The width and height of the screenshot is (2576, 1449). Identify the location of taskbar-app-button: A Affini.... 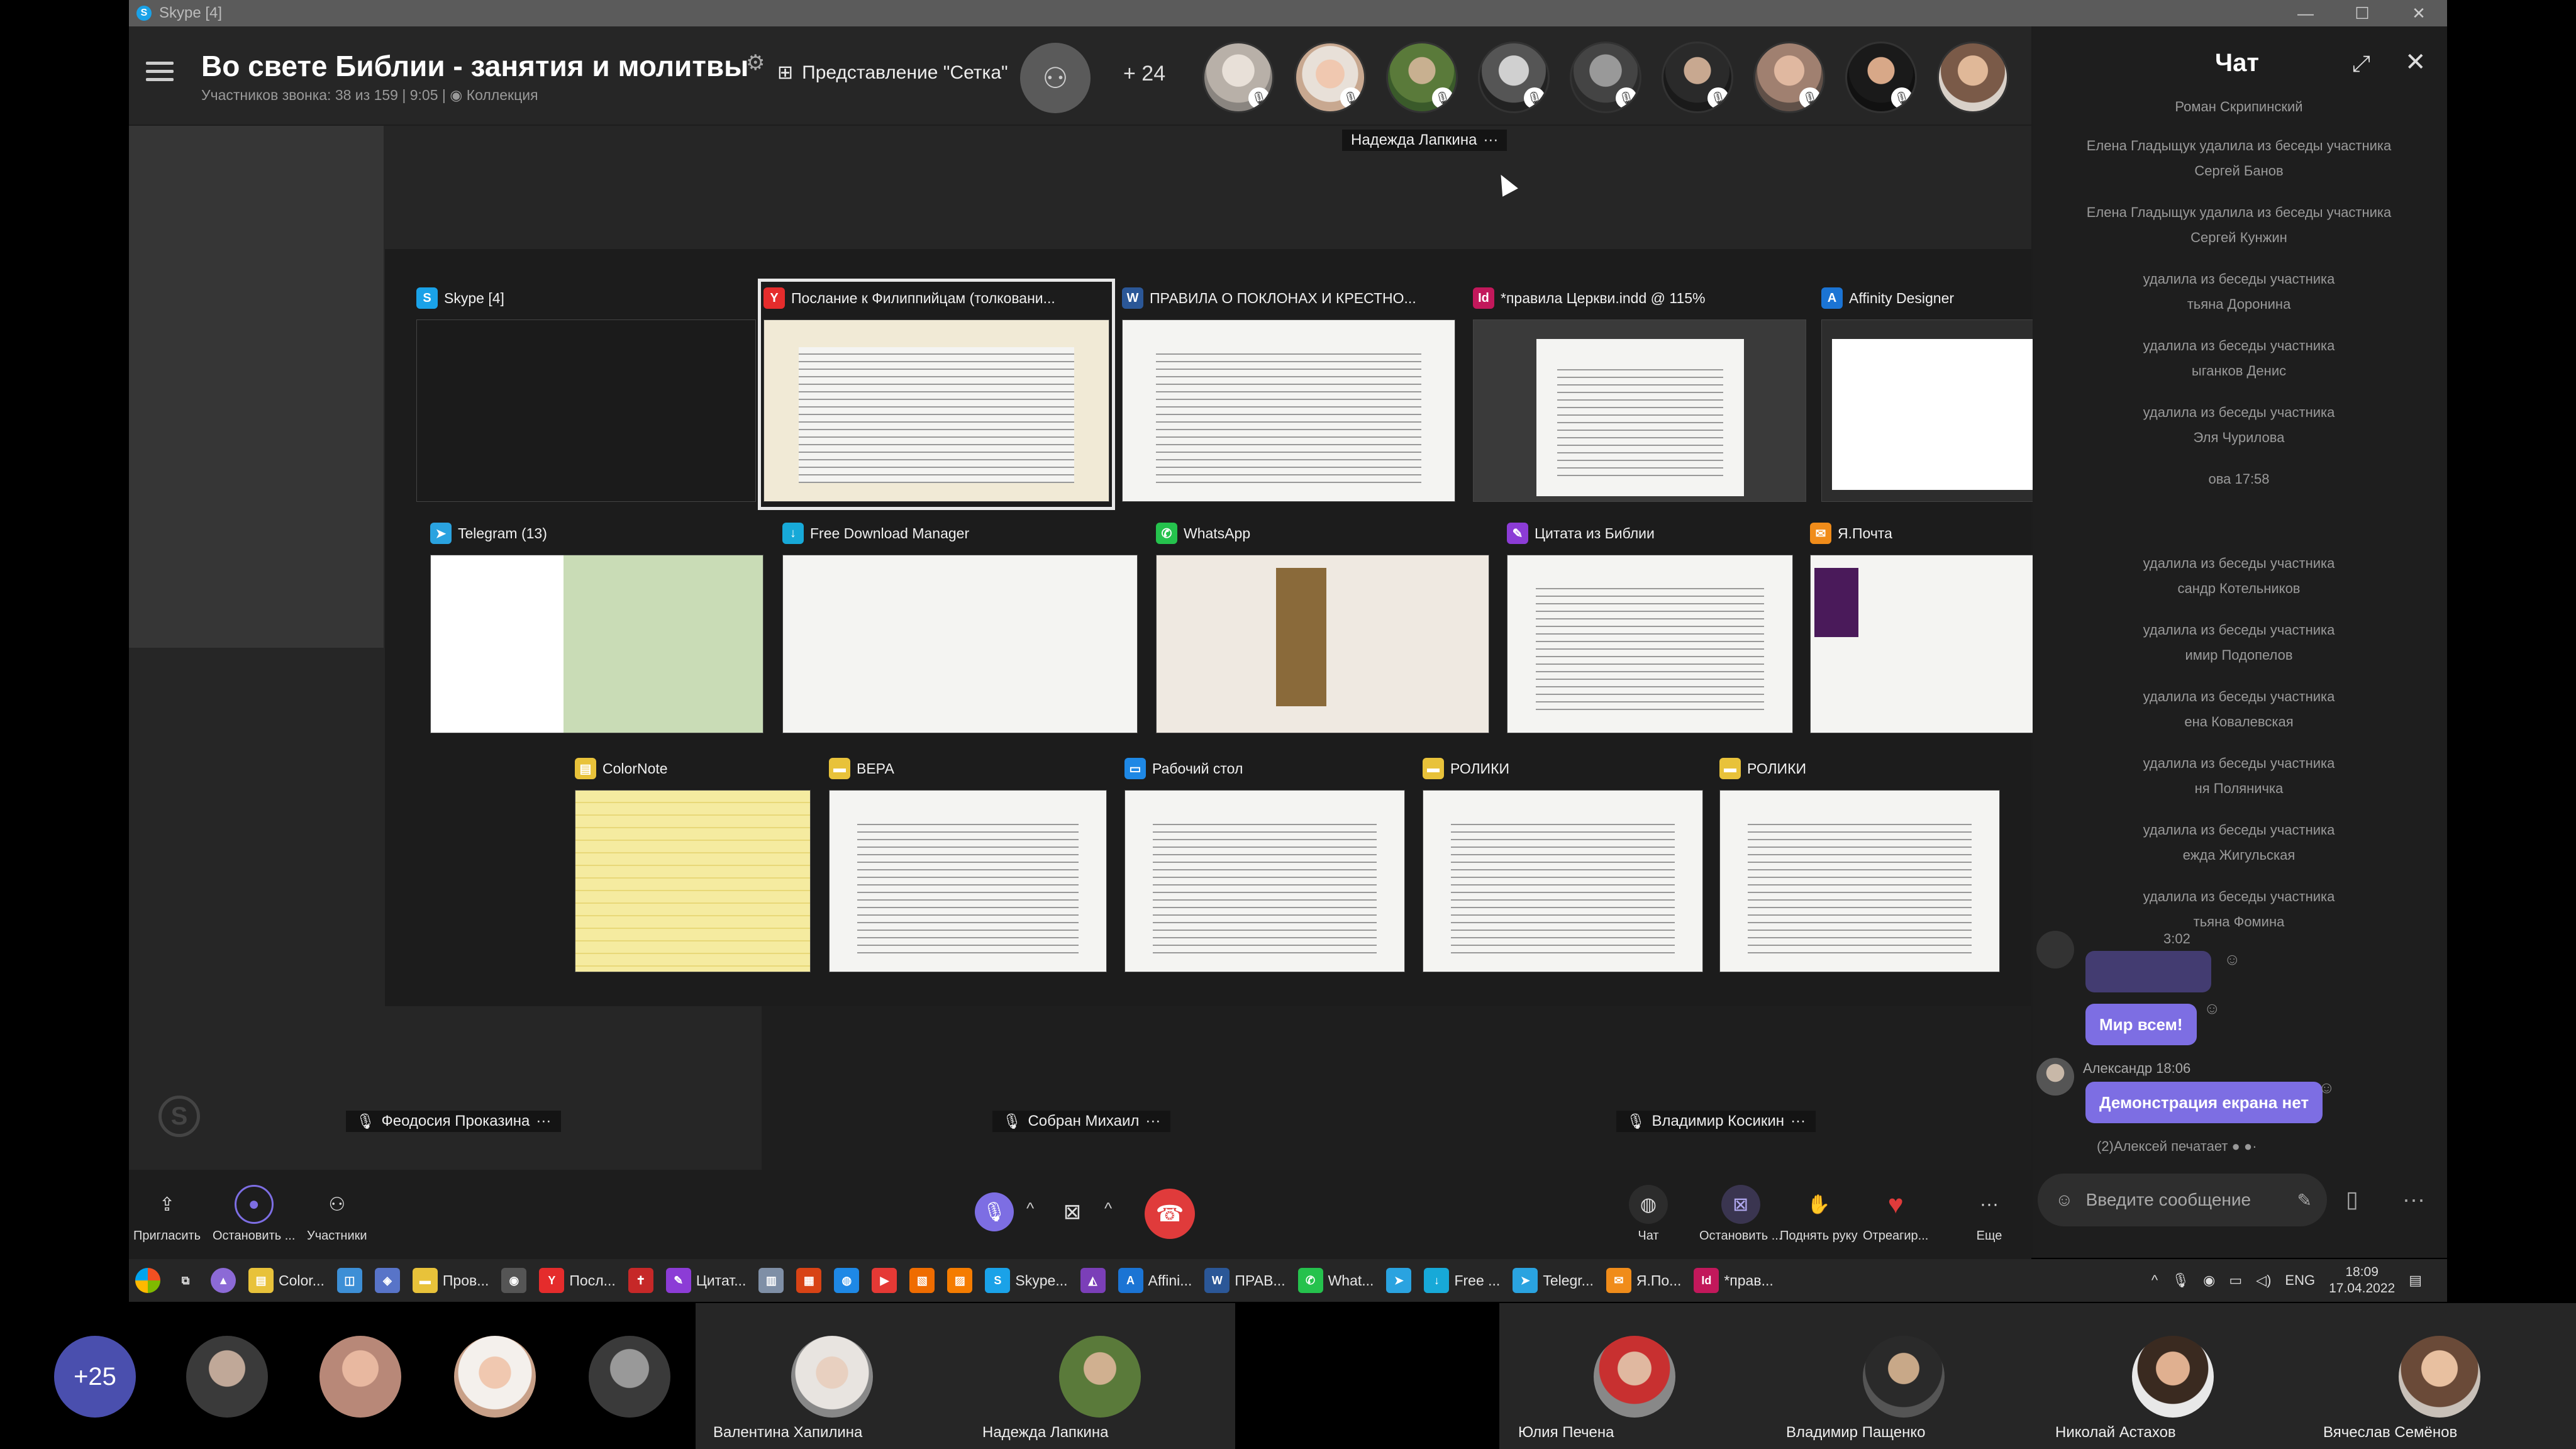
(1155, 1280).